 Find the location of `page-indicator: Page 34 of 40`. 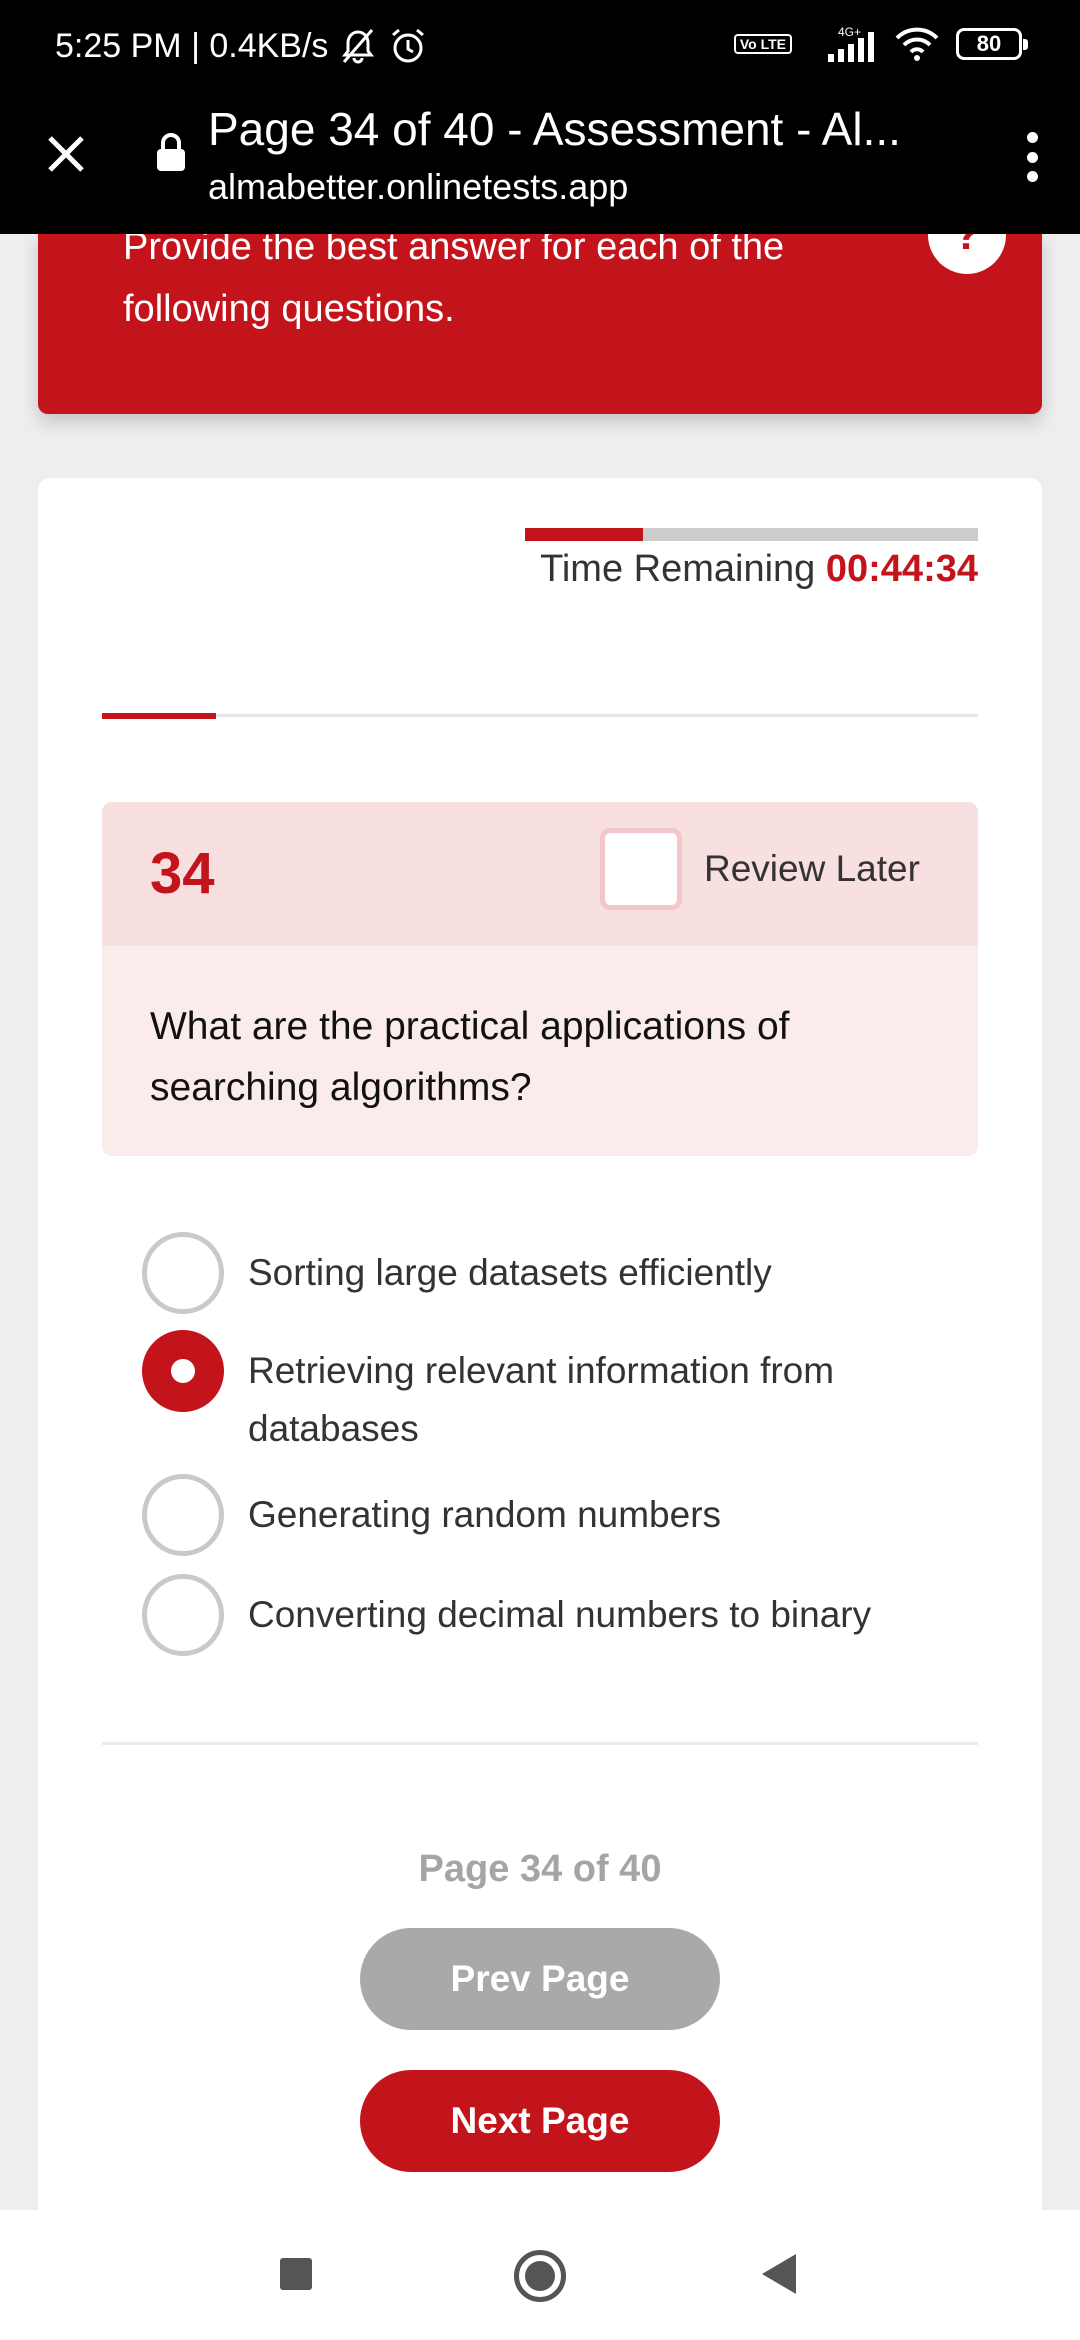

page-indicator: Page 34 of 40 is located at coordinates (540, 1869).